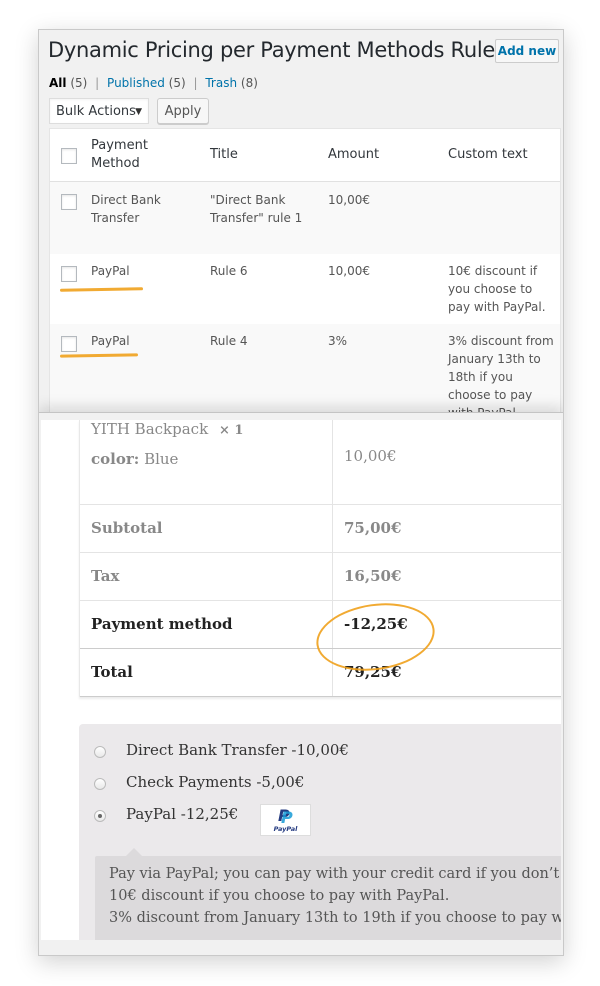 This screenshot has height=986, width=600. Describe the element at coordinates (231, 430) in the screenshot. I see `item-quantity: × 1` at that location.